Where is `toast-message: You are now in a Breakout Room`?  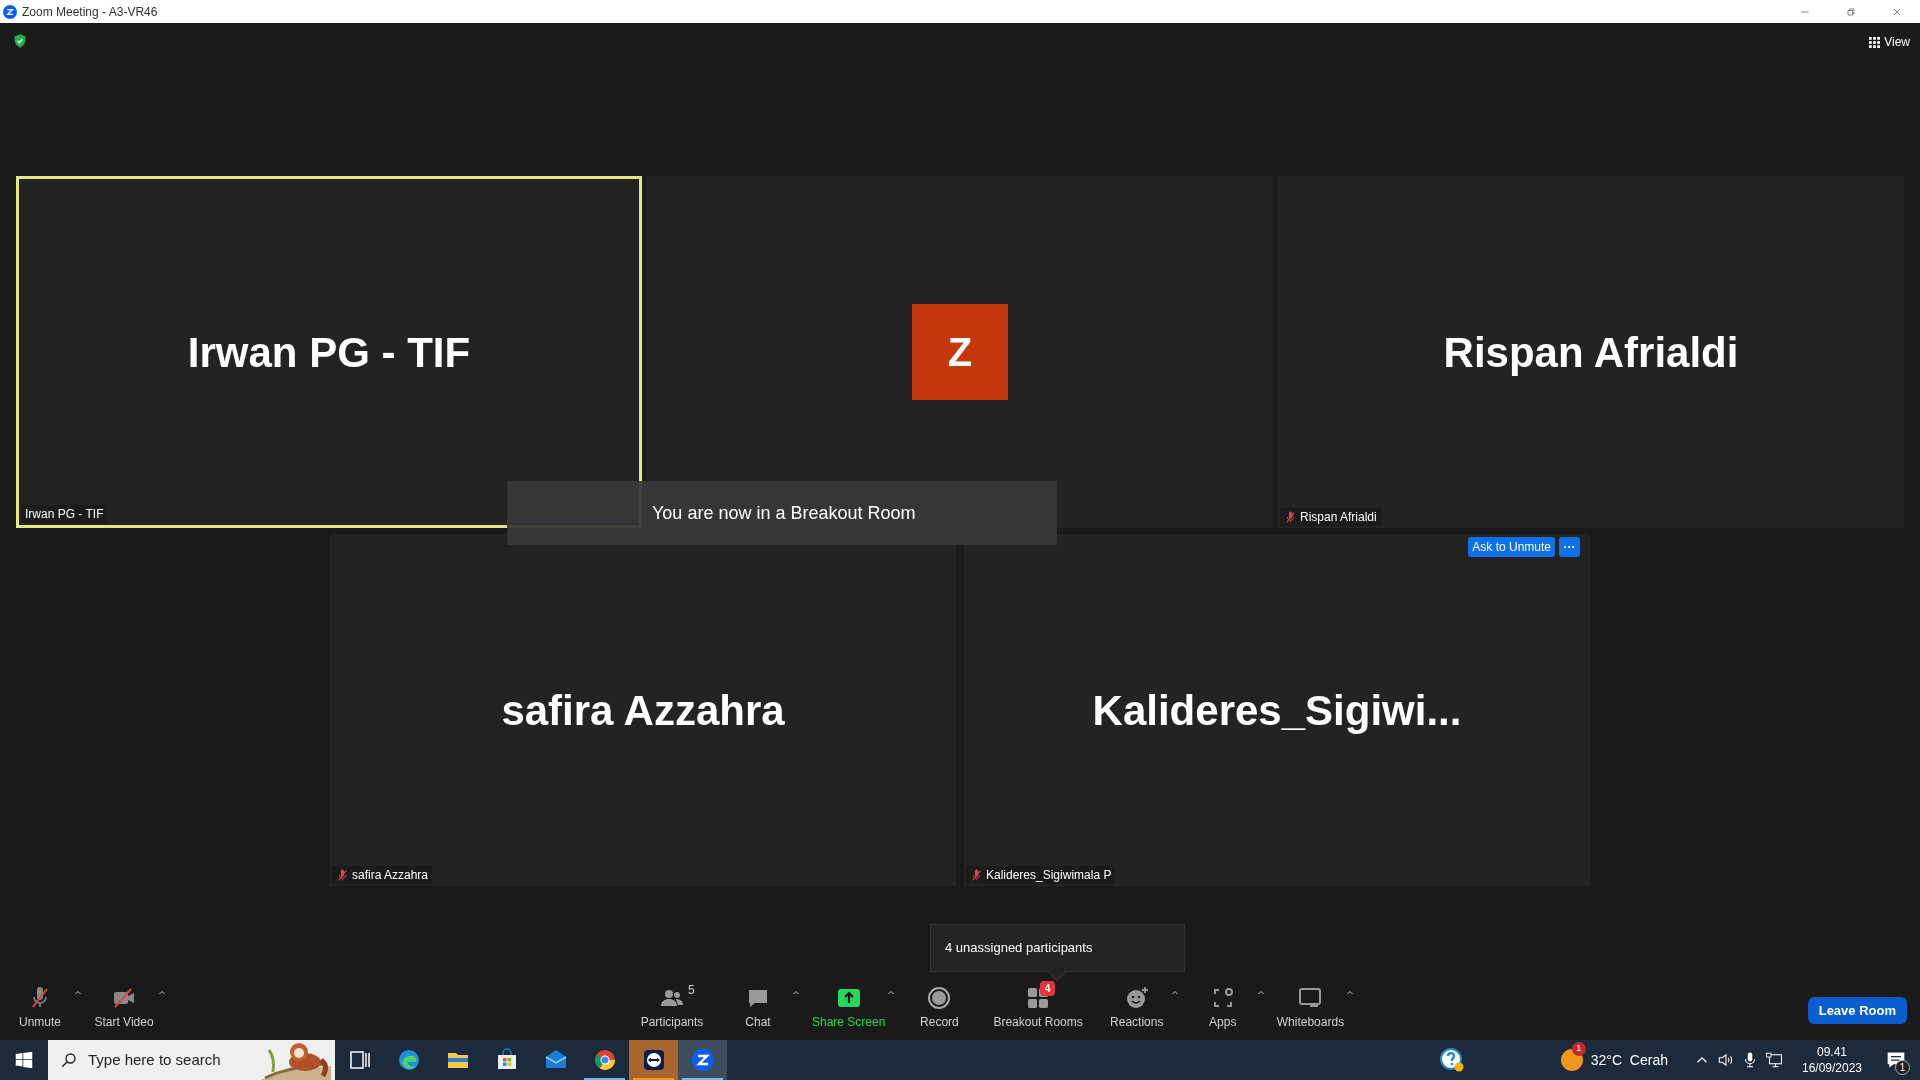 toast-message: You are now in a Breakout Room is located at coordinates (784, 513).